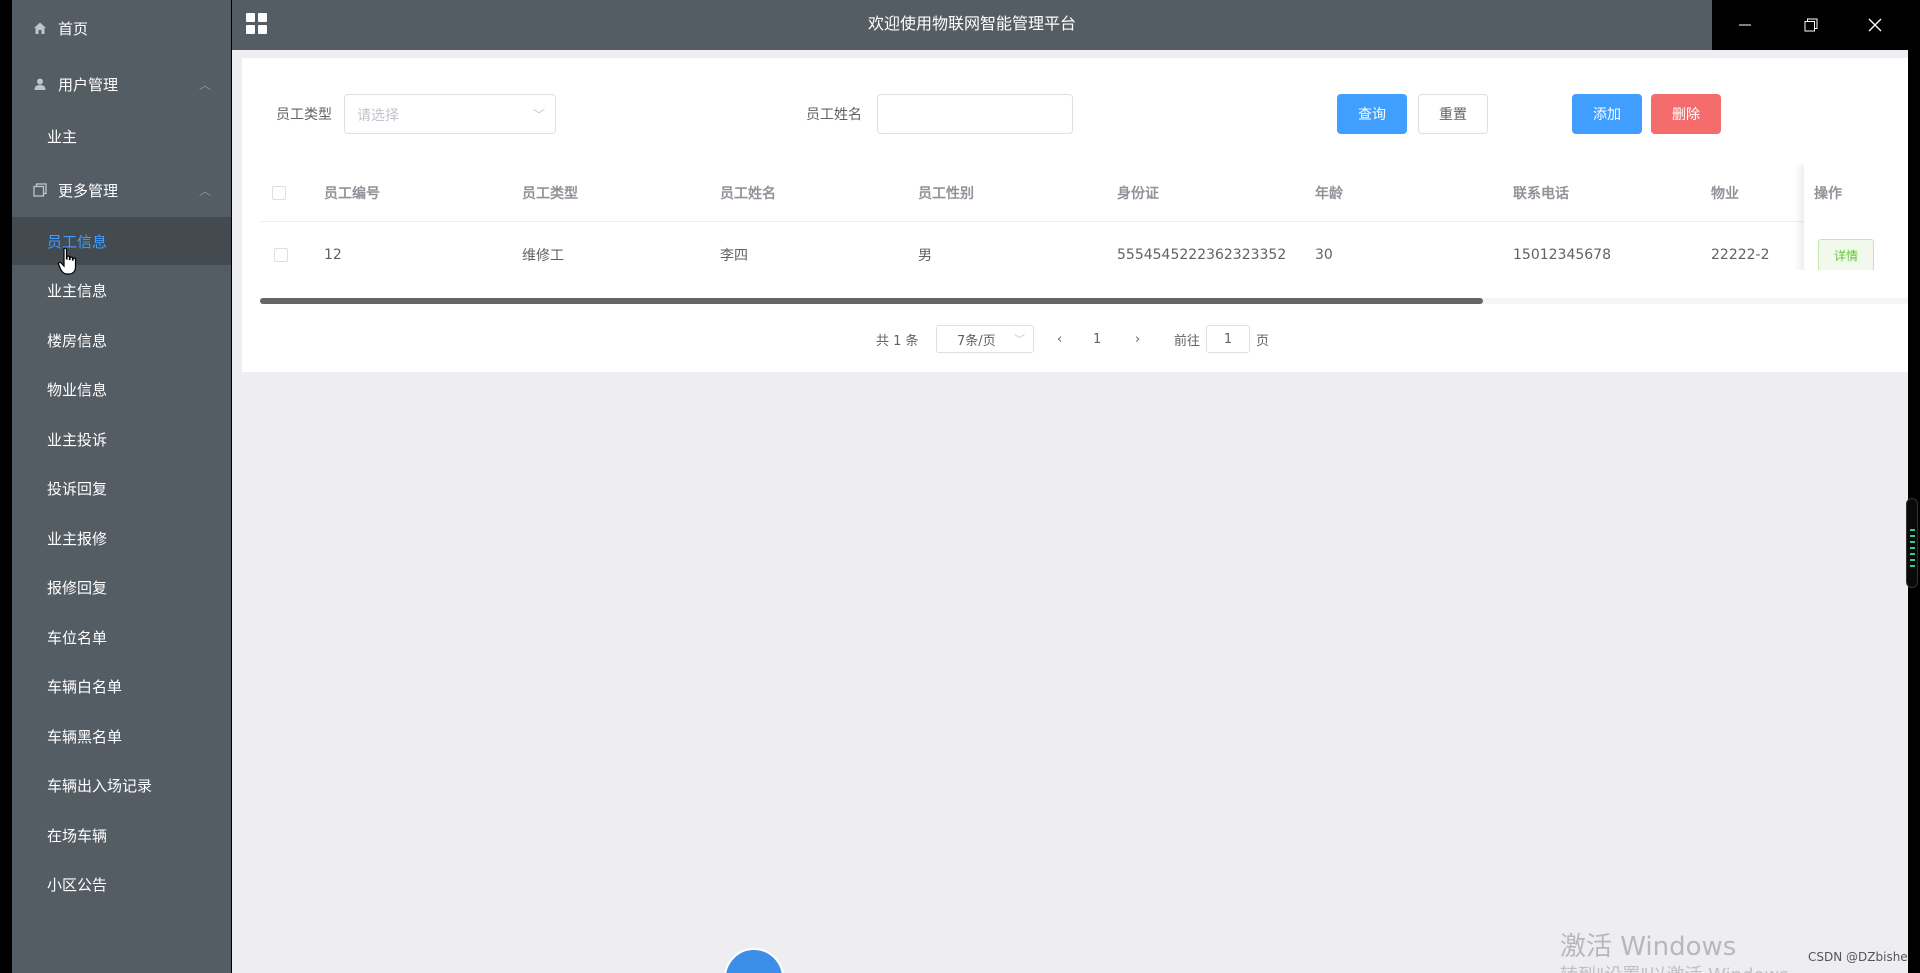  What do you see at coordinates (897, 341) in the screenshot?
I see `pagination-total: 共 1 条` at bounding box center [897, 341].